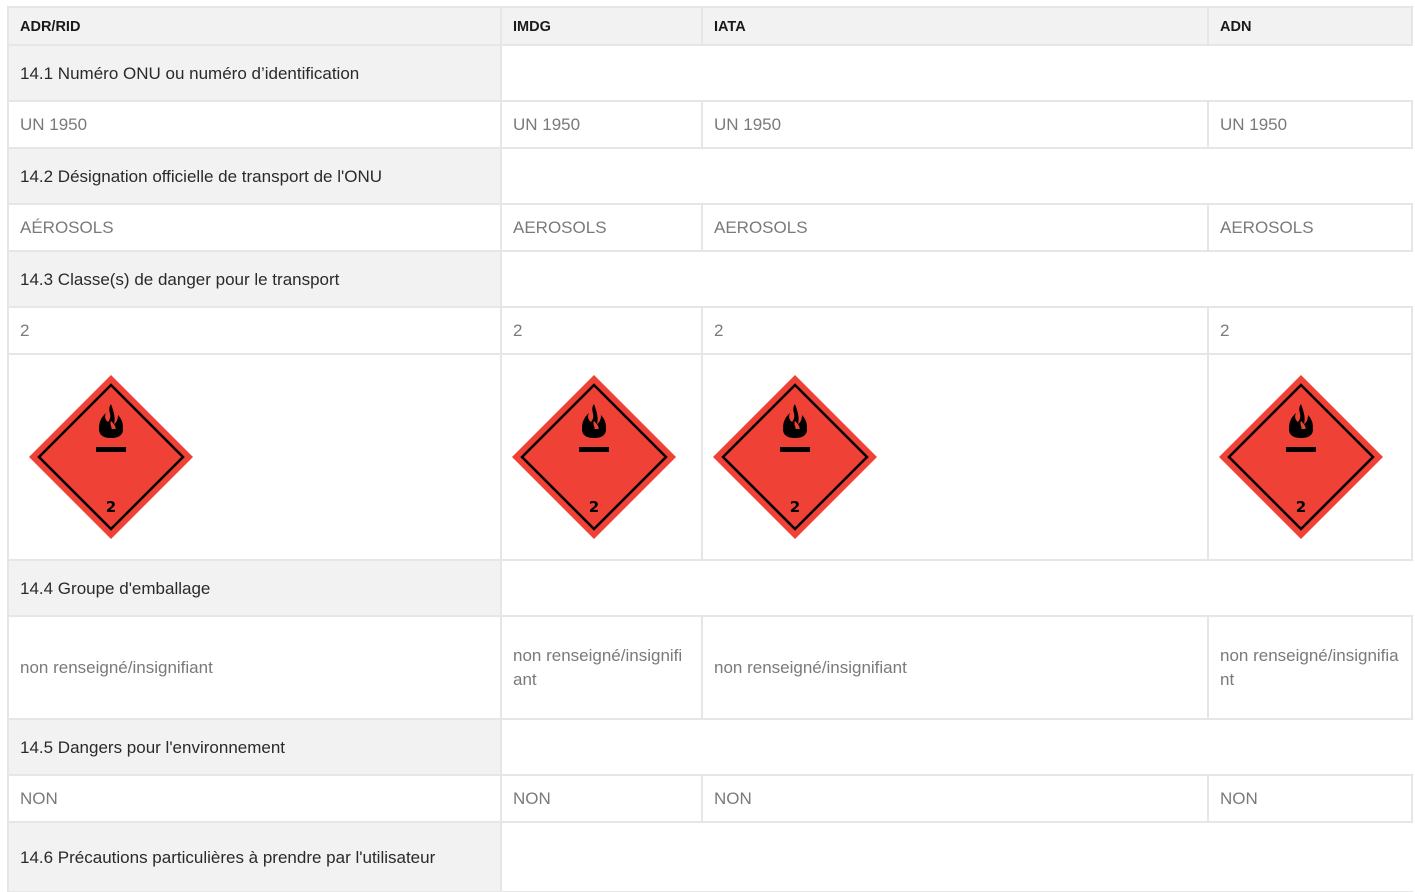 Image resolution: width=1415 pixels, height=892 pixels. I want to click on section-row-14-5: 14.5 Dangers pour l'environnement, so click(710, 747).